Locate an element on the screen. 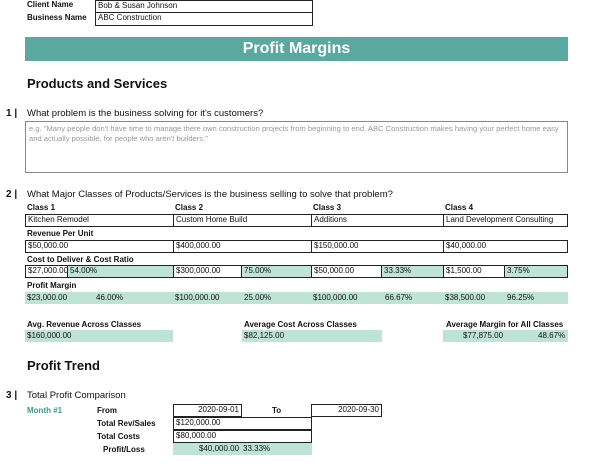  class-2-cost-ratio: 75.00% is located at coordinates (276, 271).